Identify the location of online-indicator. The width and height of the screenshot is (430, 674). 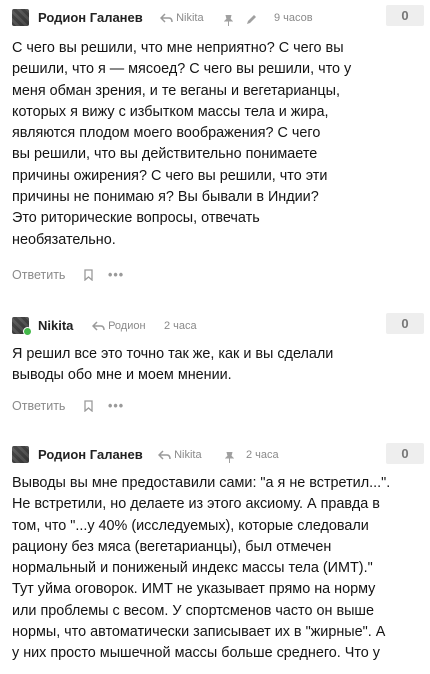
(27, 331).